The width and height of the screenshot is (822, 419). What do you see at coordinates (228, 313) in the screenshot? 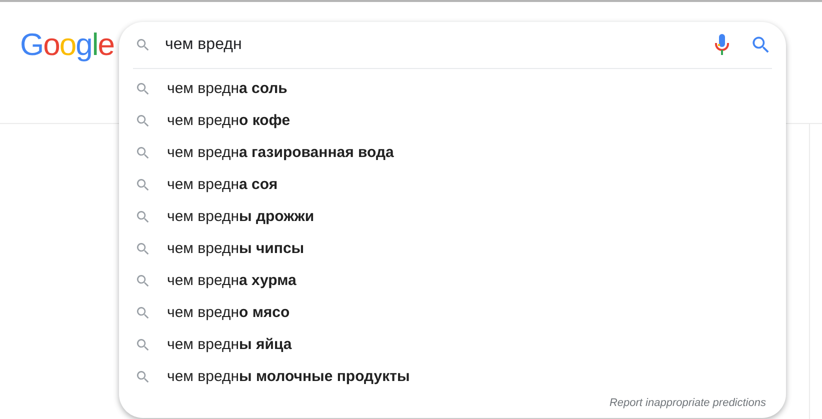
I see `suggestion-item: чем вредно мясо` at bounding box center [228, 313].